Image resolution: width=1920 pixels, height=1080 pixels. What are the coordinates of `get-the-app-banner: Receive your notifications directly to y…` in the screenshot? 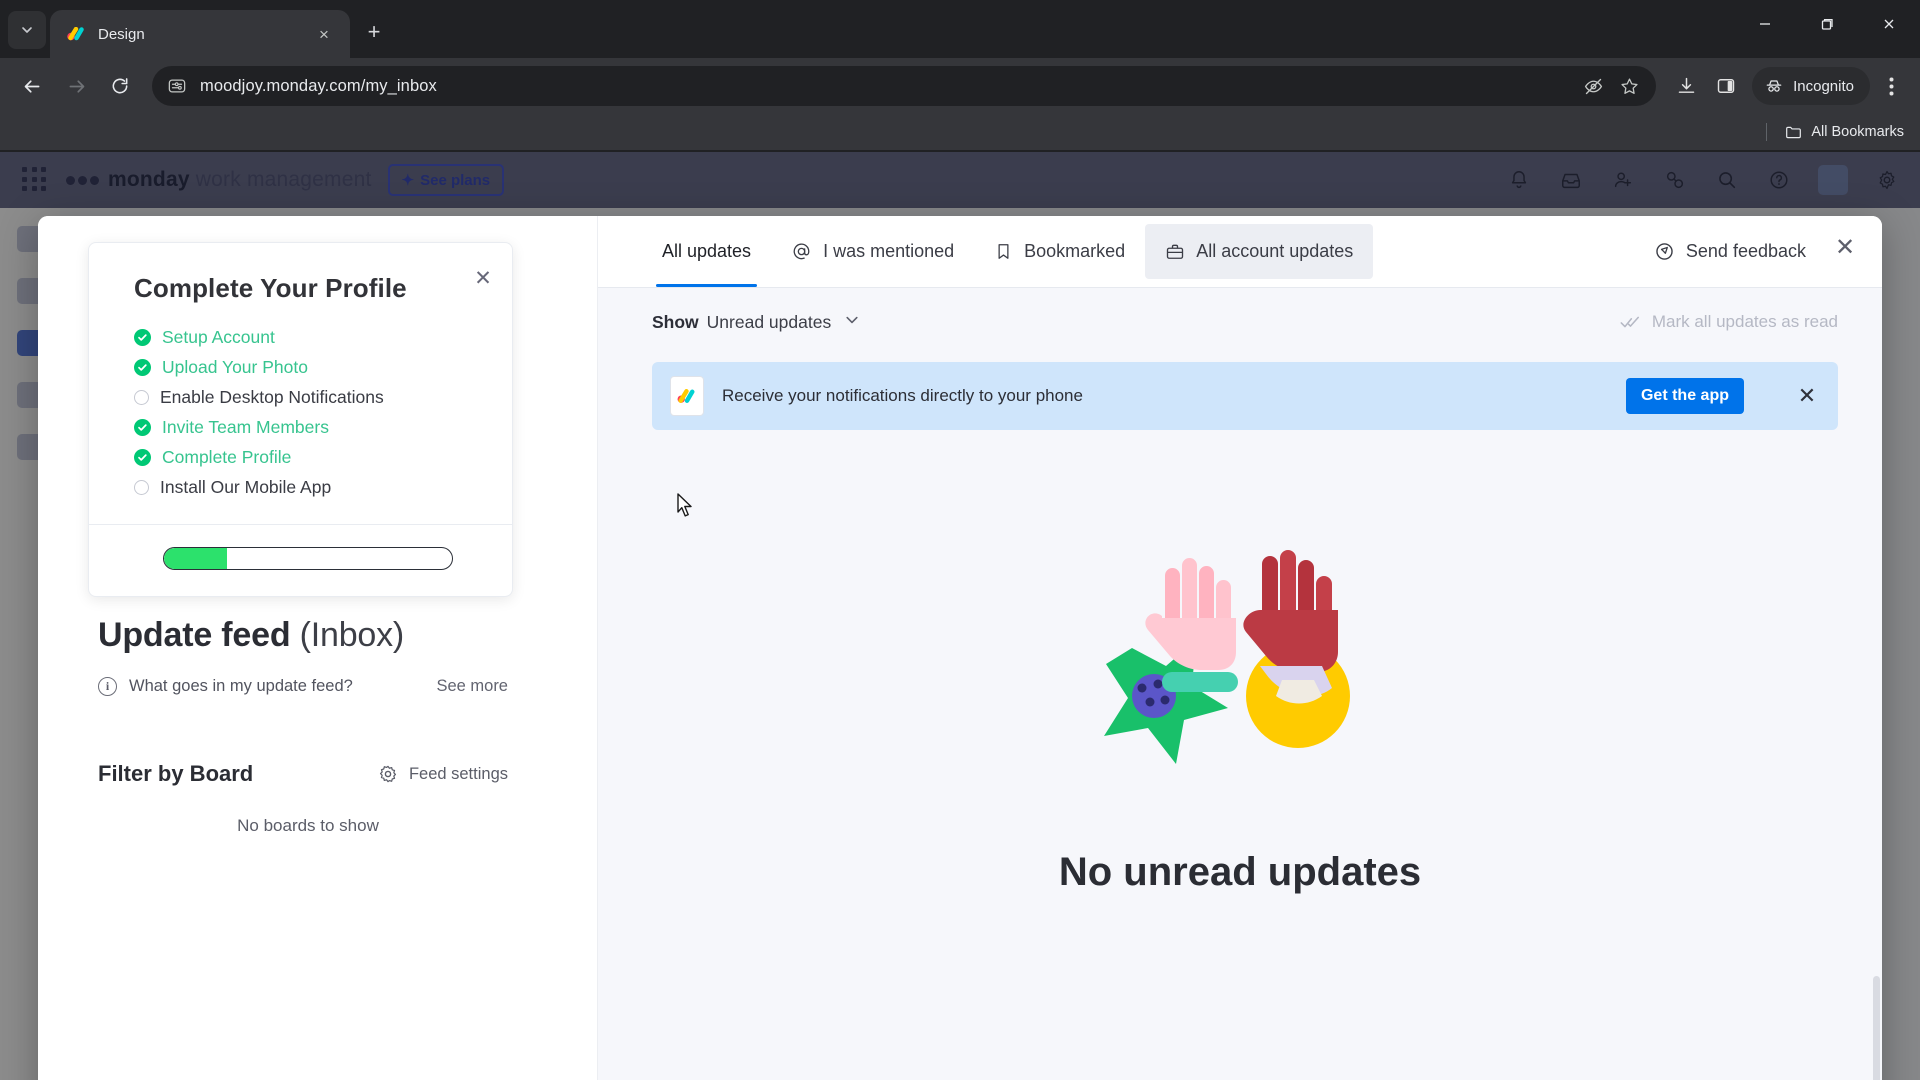 It's located at (1245, 396).